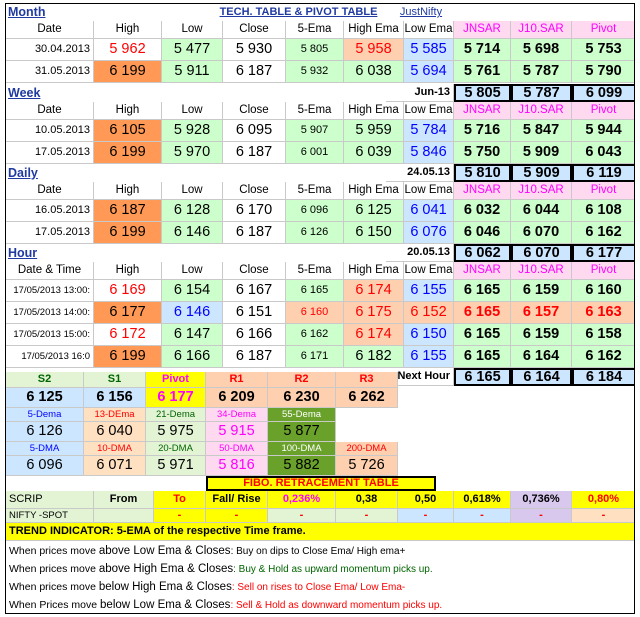 The height and width of the screenshot is (617, 640). What do you see at coordinates (603, 93) in the screenshot?
I see `week-next-pivot: 6 099` at bounding box center [603, 93].